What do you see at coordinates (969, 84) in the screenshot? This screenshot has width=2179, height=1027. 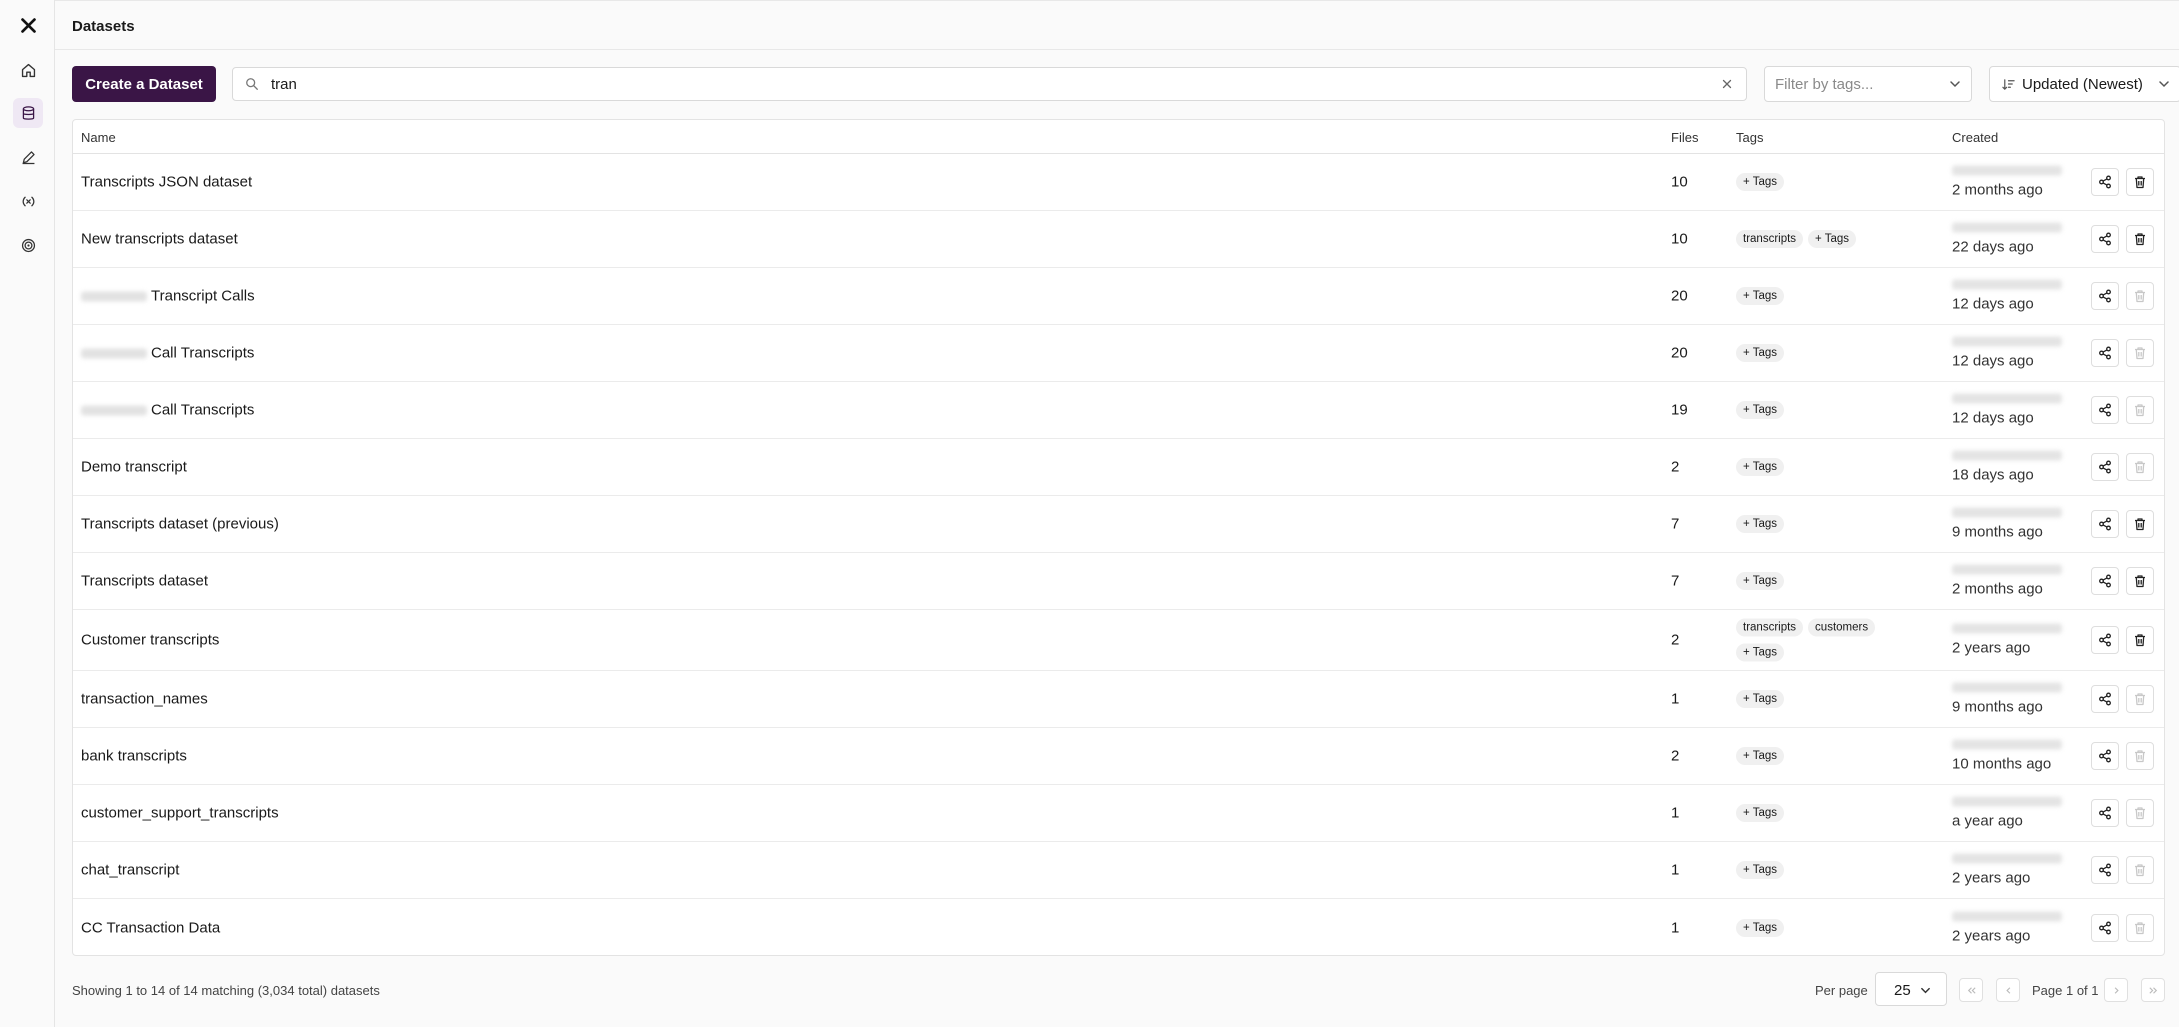 I see `search-input` at bounding box center [969, 84].